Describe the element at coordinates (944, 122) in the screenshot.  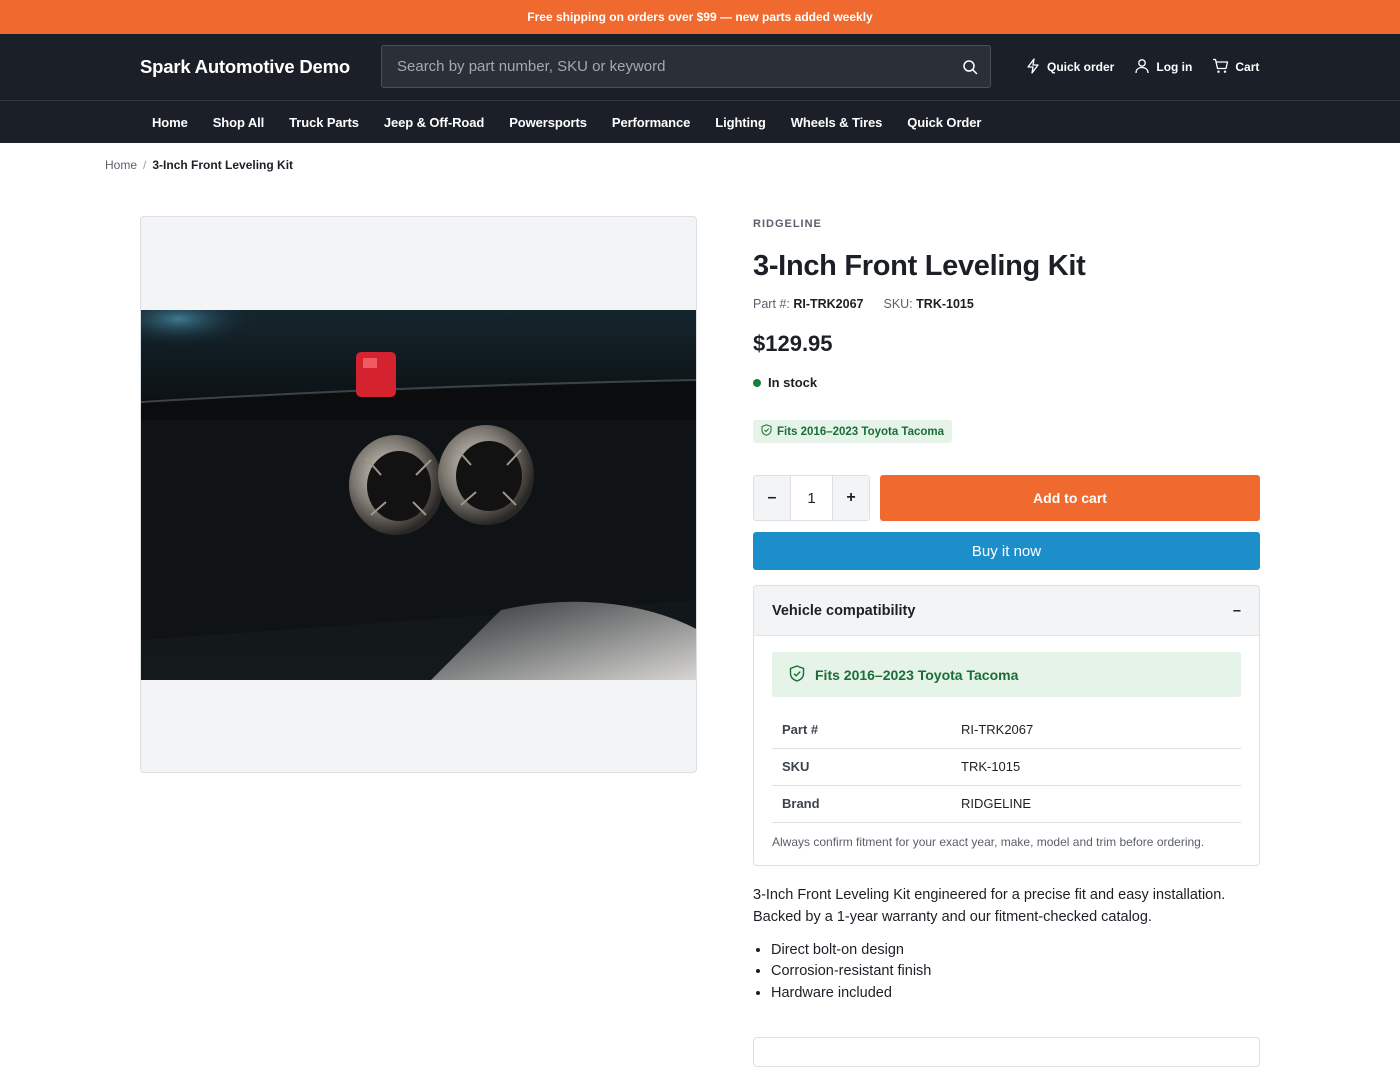
I see `nav-quick-order: Quick Order` at that location.